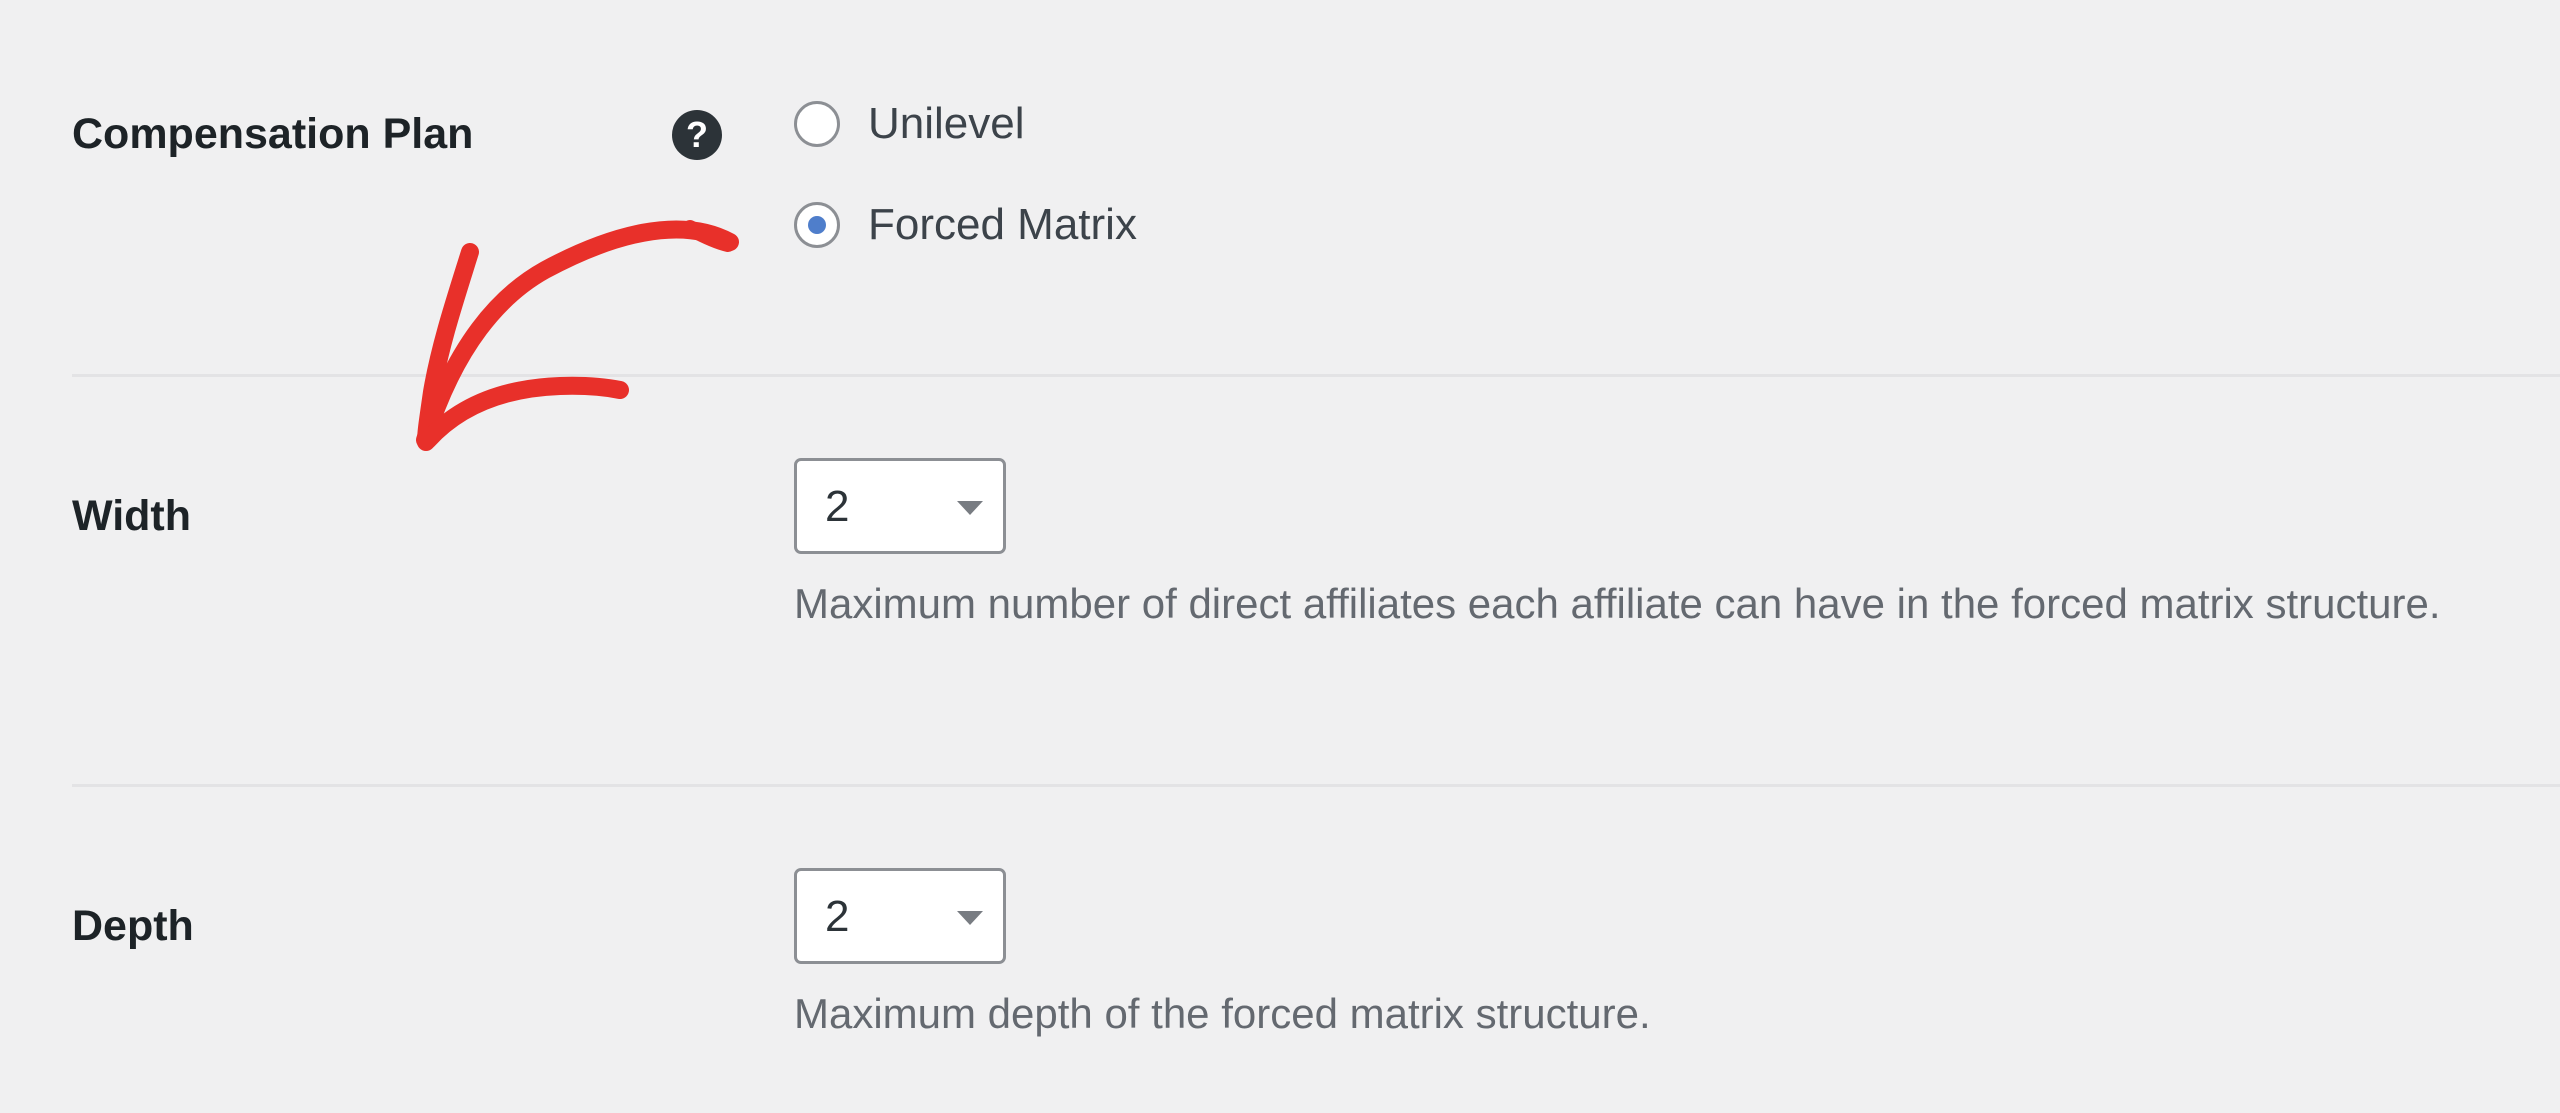 The image size is (2560, 1113). Describe the element at coordinates (900, 916) in the screenshot. I see `depth-select: 2` at that location.